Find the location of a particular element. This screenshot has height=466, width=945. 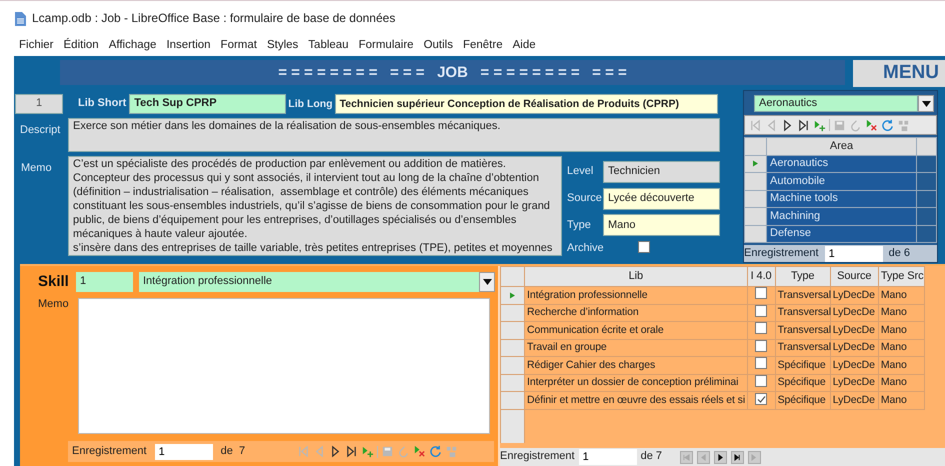

table-cell: Rédiger Cahier des charges is located at coordinates (636, 365).